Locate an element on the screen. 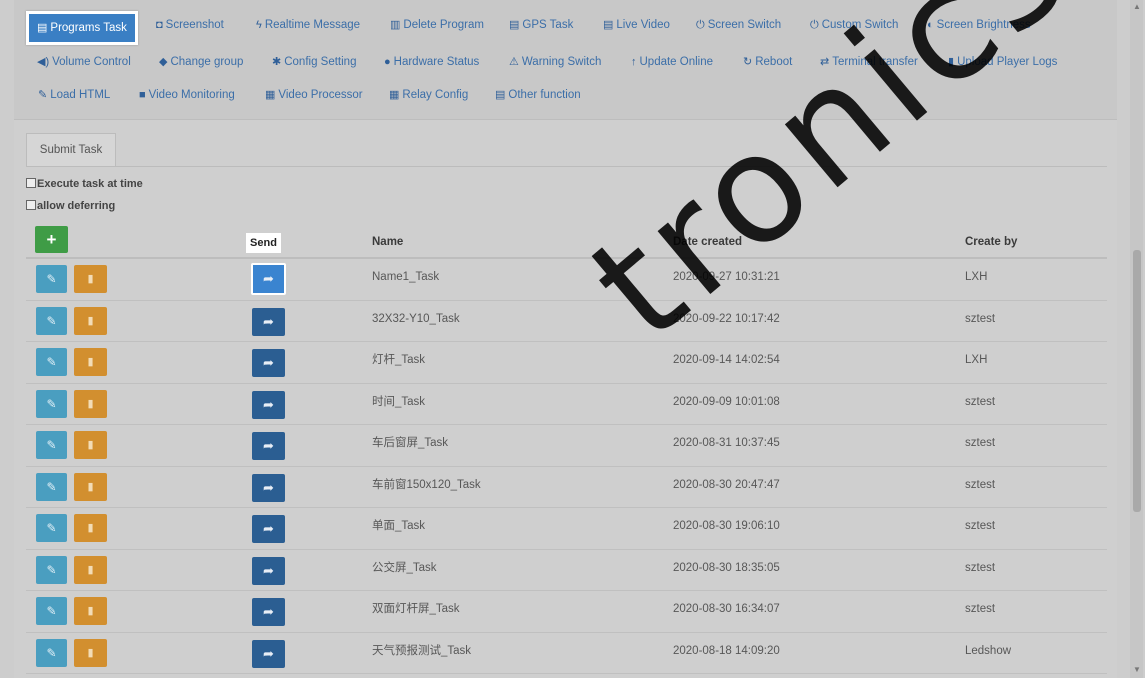 The image size is (1145, 678). toolbar-gps-task-button: ▤ GPS Task is located at coordinates (541, 25).